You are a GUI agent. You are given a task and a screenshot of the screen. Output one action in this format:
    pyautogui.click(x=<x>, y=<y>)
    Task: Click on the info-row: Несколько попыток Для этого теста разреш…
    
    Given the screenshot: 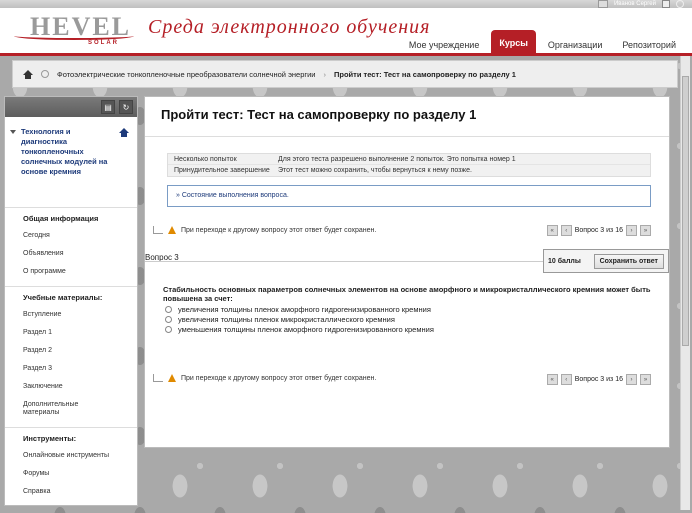 What is the action you would take?
    pyautogui.click(x=409, y=159)
    